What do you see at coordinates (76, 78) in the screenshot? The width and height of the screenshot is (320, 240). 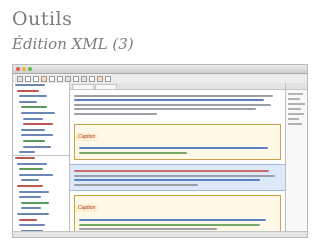 I see `redo-icon` at bounding box center [76, 78].